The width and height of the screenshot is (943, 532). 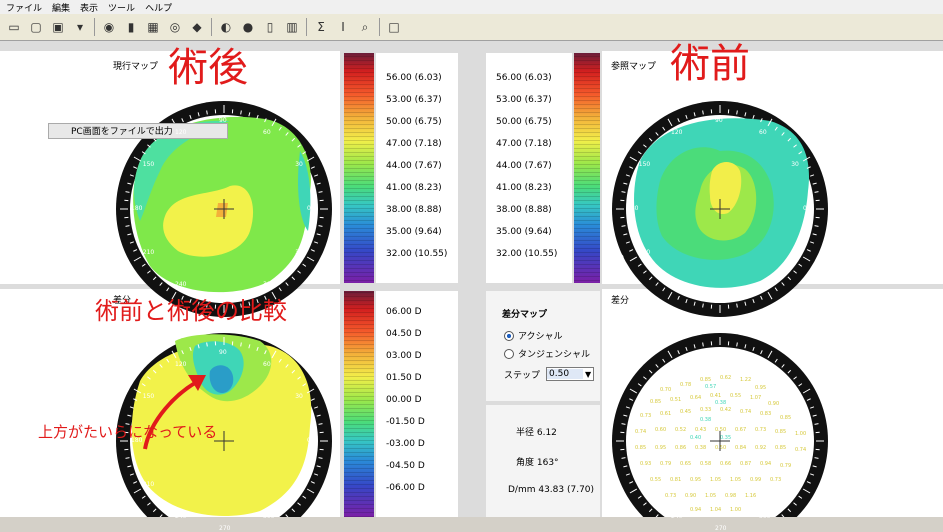 I want to click on tangential-option: タンジェンシャル, so click(x=547, y=353).